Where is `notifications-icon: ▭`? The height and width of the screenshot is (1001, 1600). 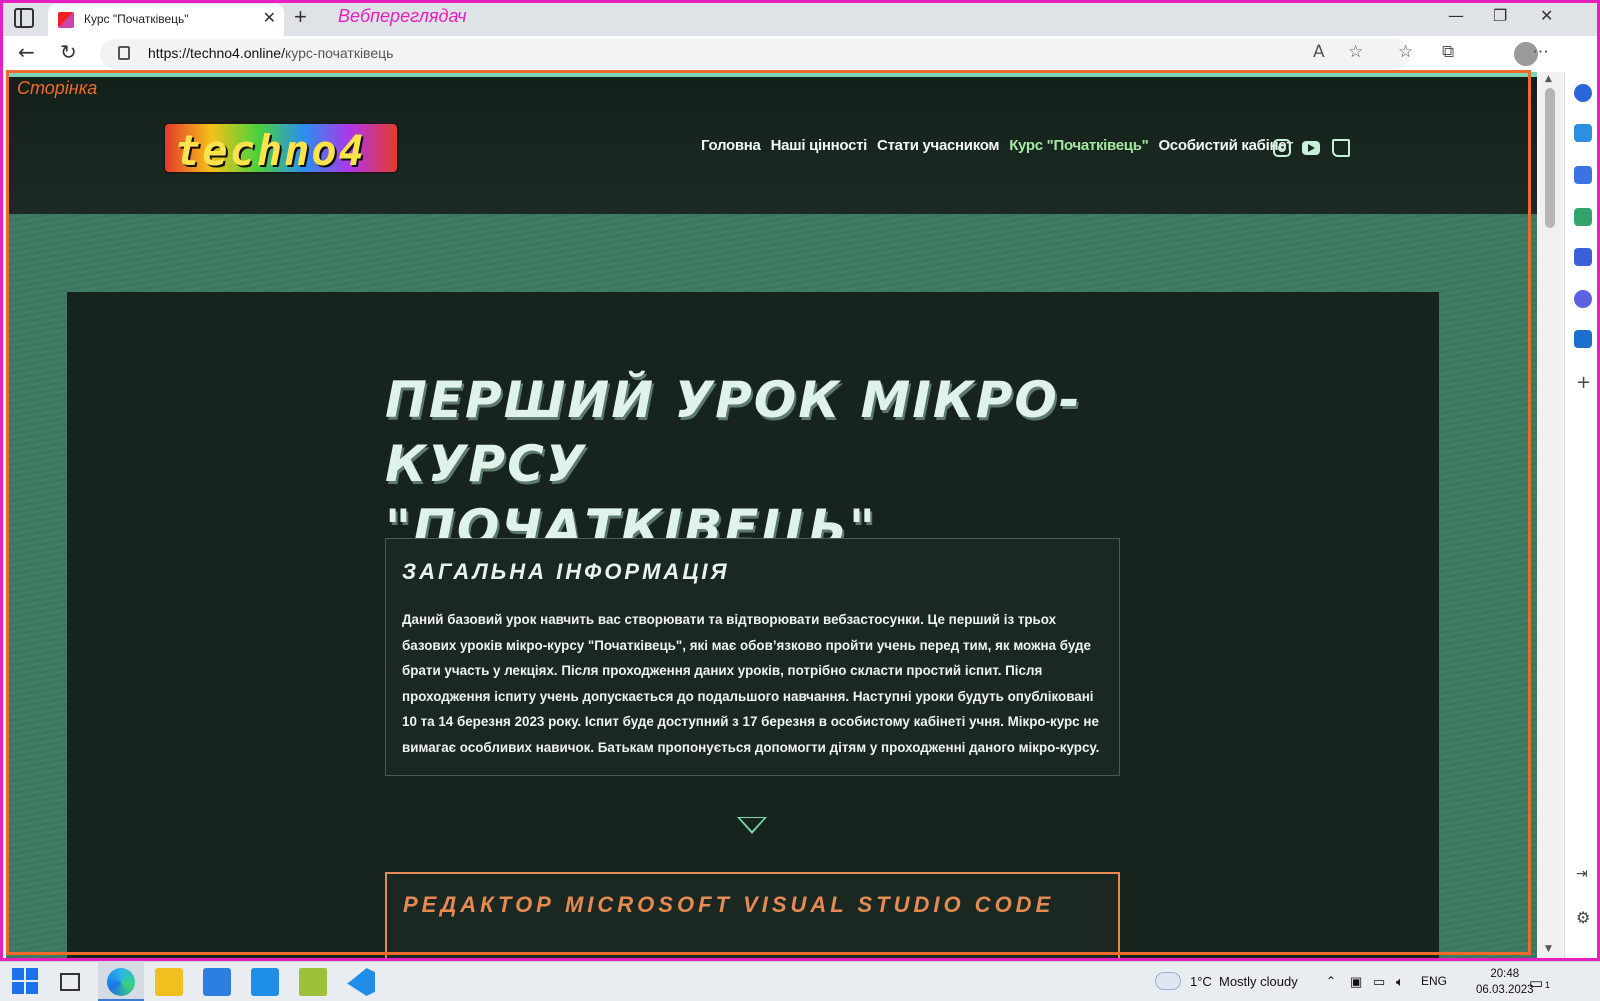 notifications-icon: ▭ is located at coordinates (1536, 983).